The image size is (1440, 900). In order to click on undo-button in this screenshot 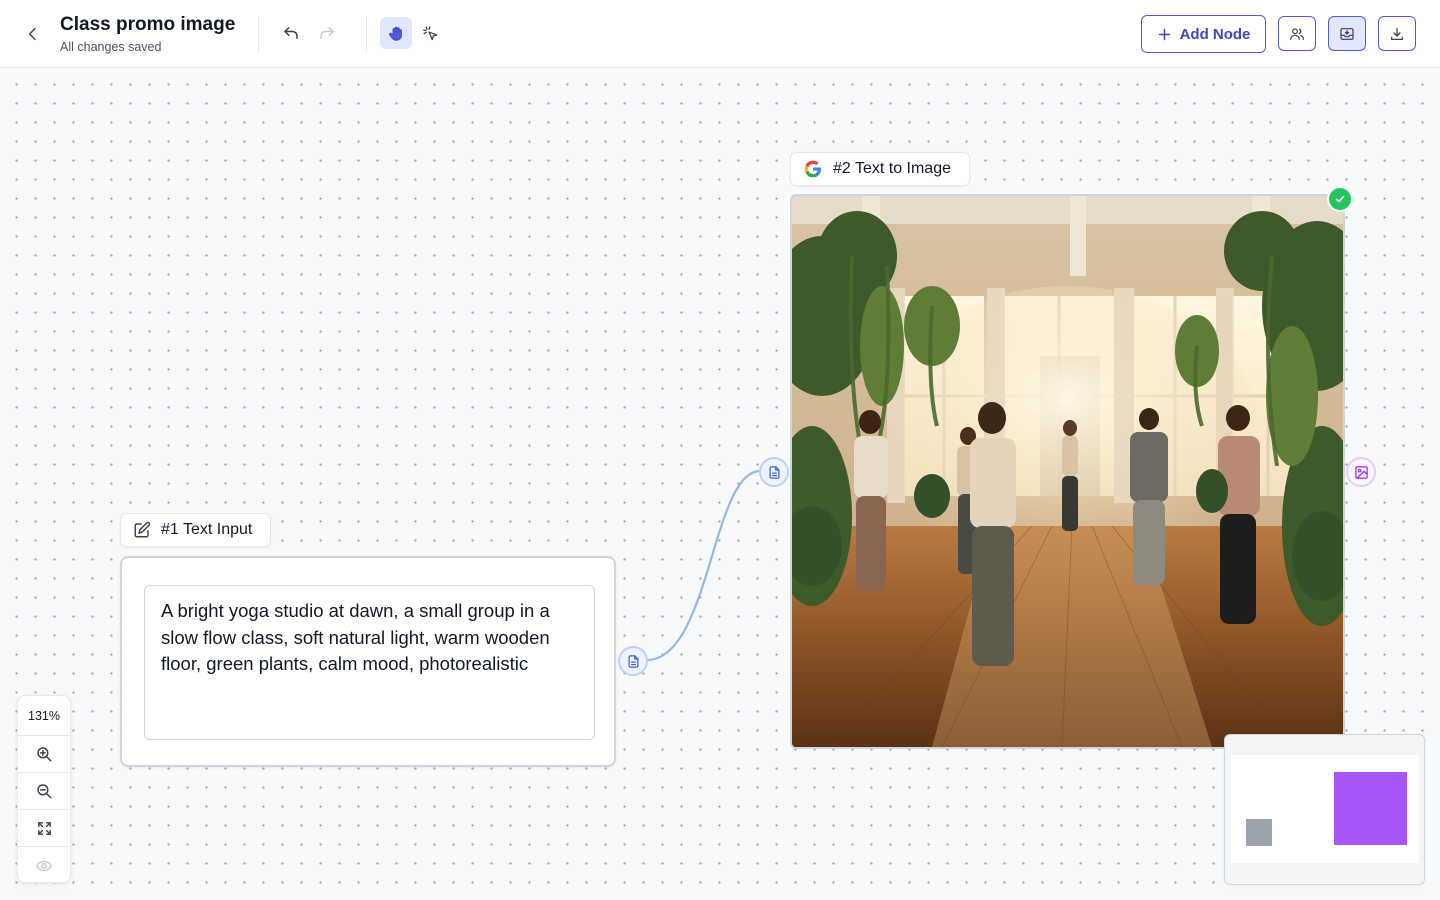, I will do `click(291, 33)`.